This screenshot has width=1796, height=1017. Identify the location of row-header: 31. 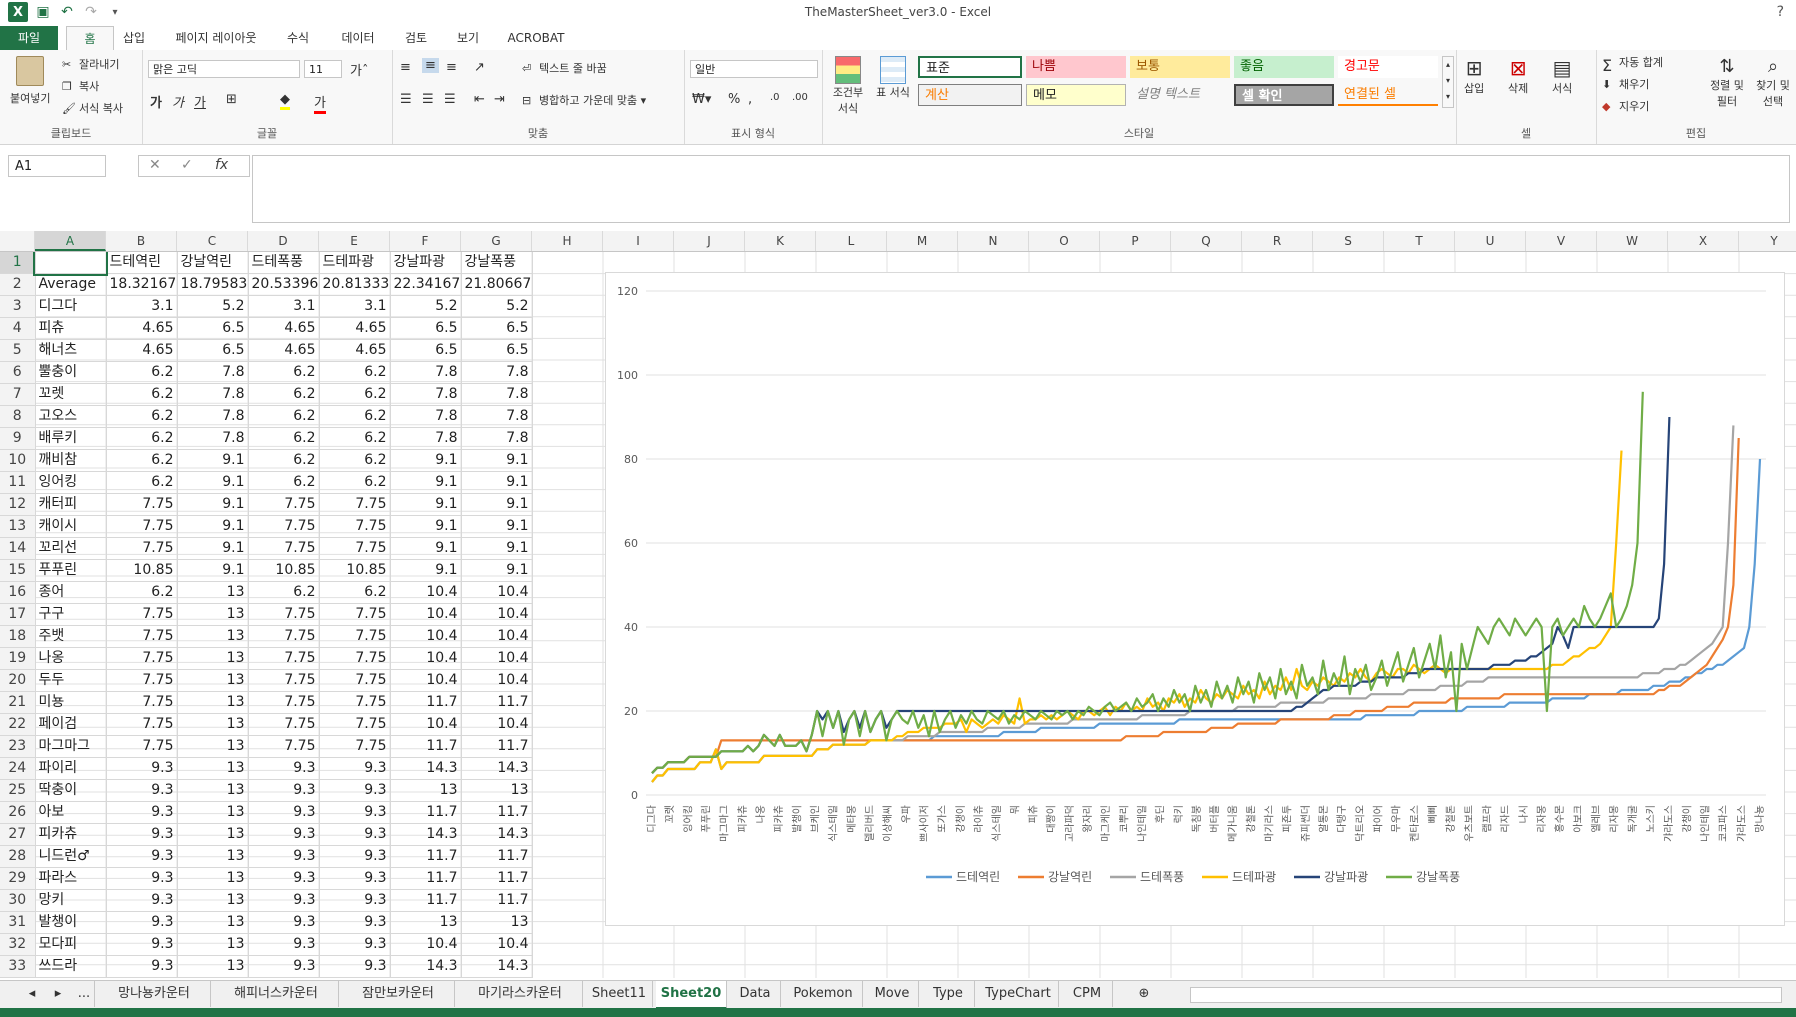
(18, 923).